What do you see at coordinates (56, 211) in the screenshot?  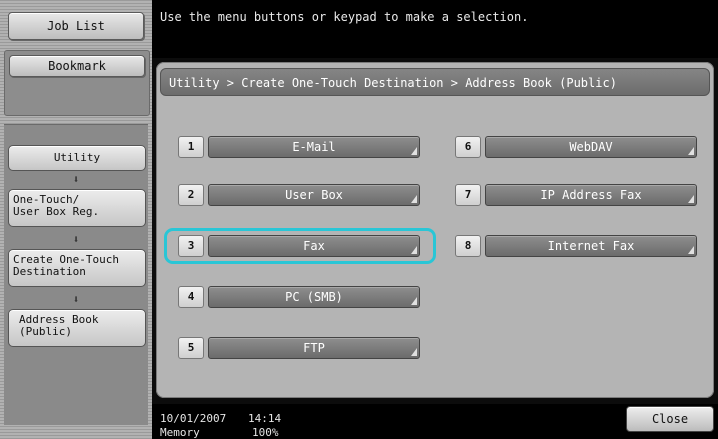 I see `path-user-box-reg-label: User Box Reg.` at bounding box center [56, 211].